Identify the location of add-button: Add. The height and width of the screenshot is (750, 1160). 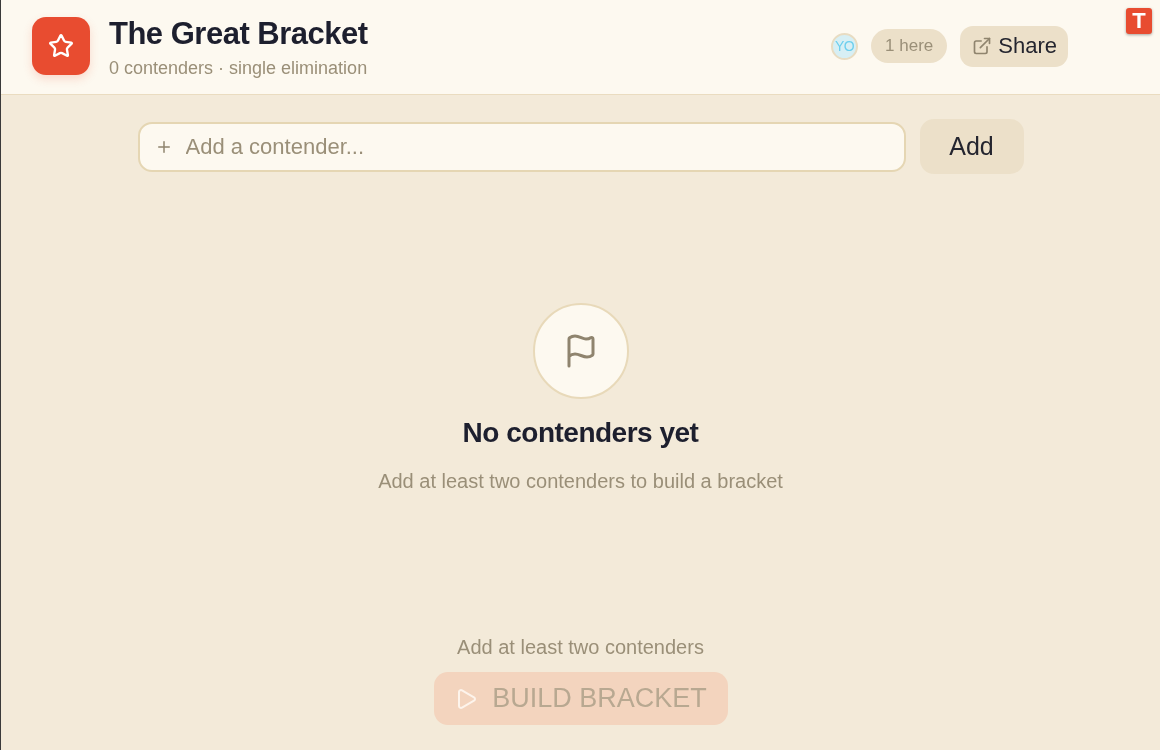
(971, 146).